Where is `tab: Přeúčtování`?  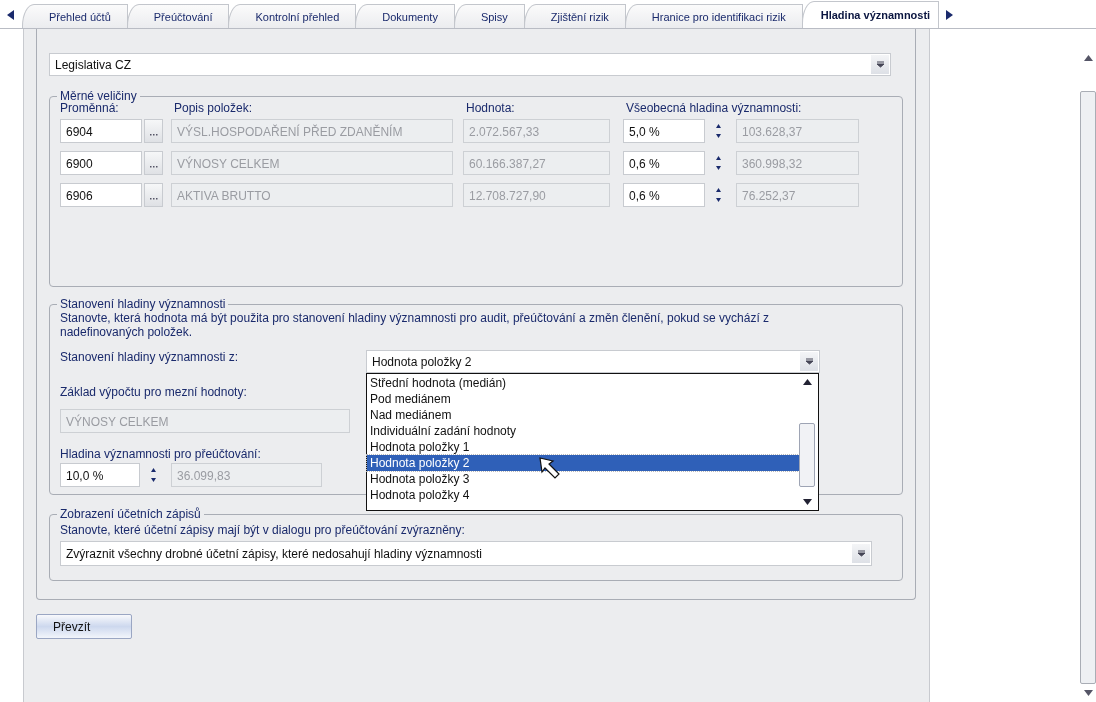 tab: Přeúčtování is located at coordinates (178, 16).